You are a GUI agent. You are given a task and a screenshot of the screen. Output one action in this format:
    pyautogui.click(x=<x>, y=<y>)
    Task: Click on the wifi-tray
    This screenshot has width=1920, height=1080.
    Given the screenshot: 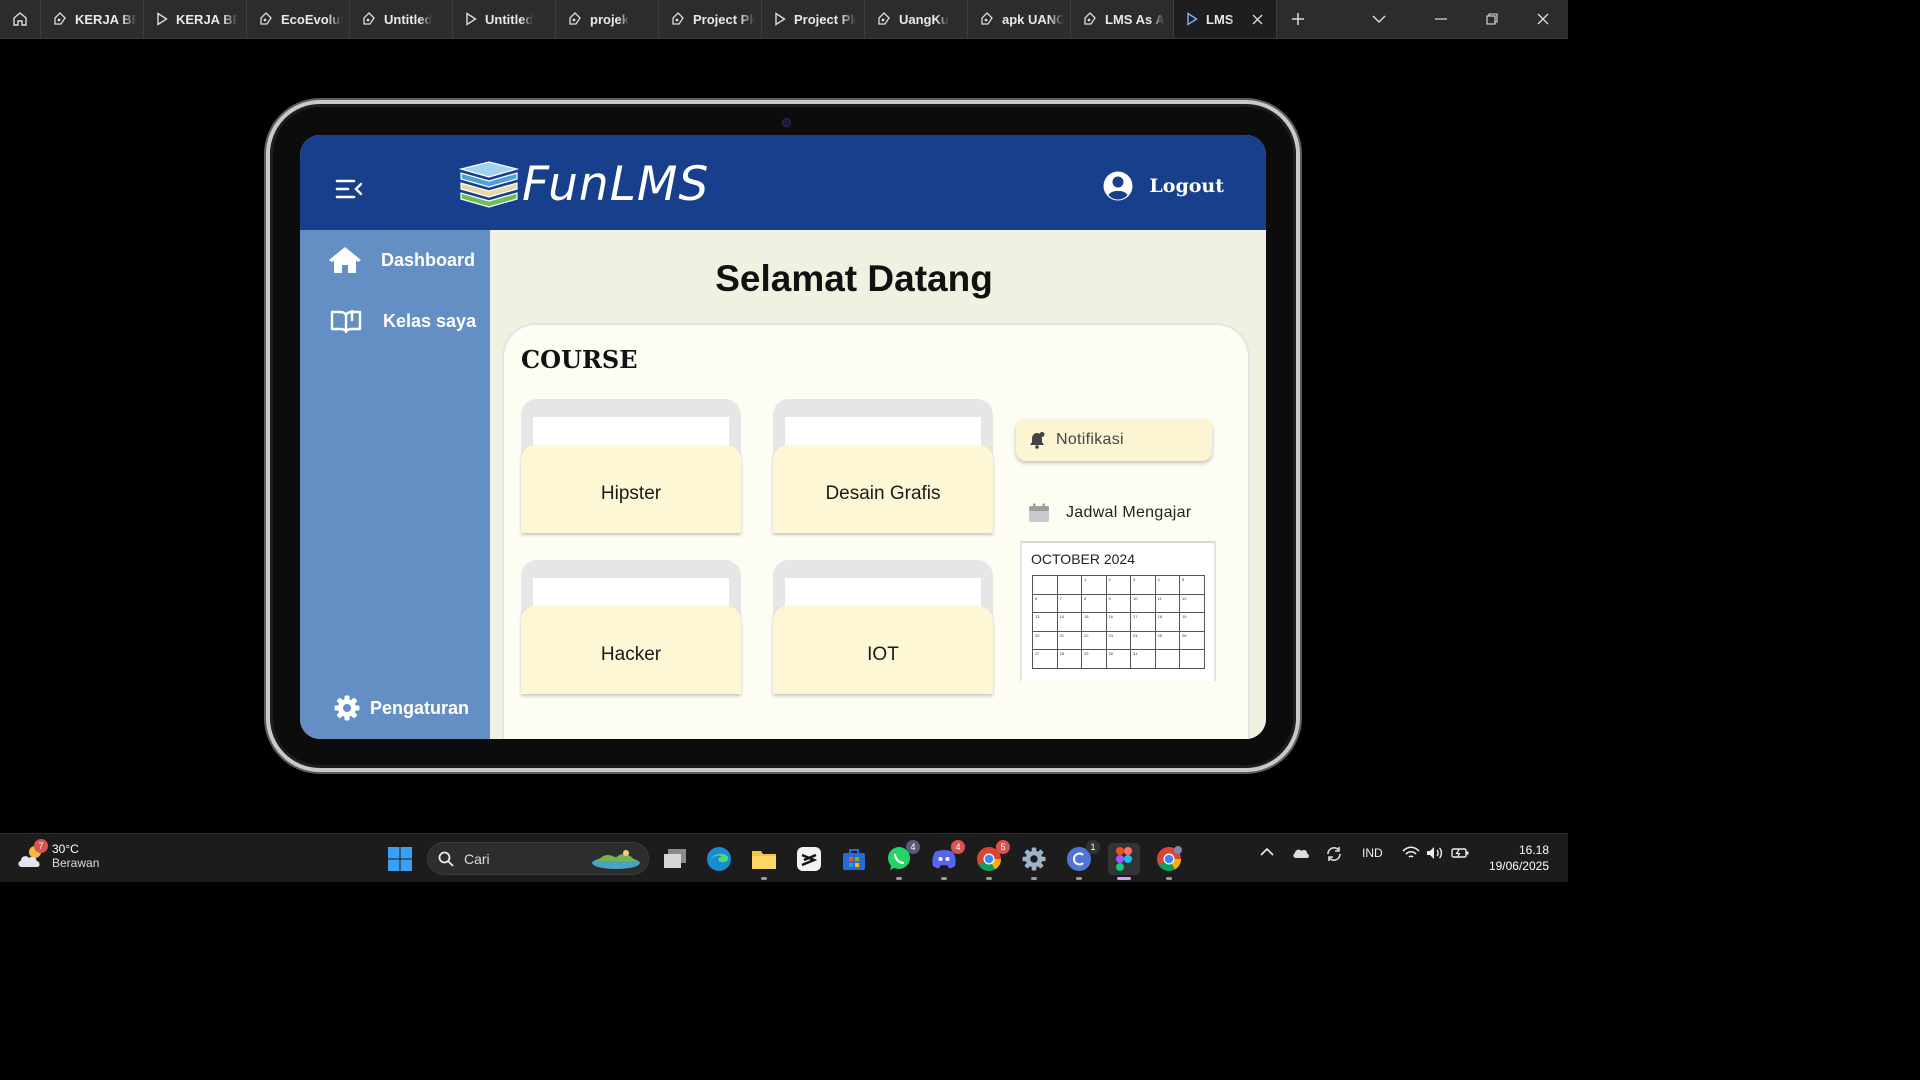 What is the action you would take?
    pyautogui.click(x=1411, y=854)
    